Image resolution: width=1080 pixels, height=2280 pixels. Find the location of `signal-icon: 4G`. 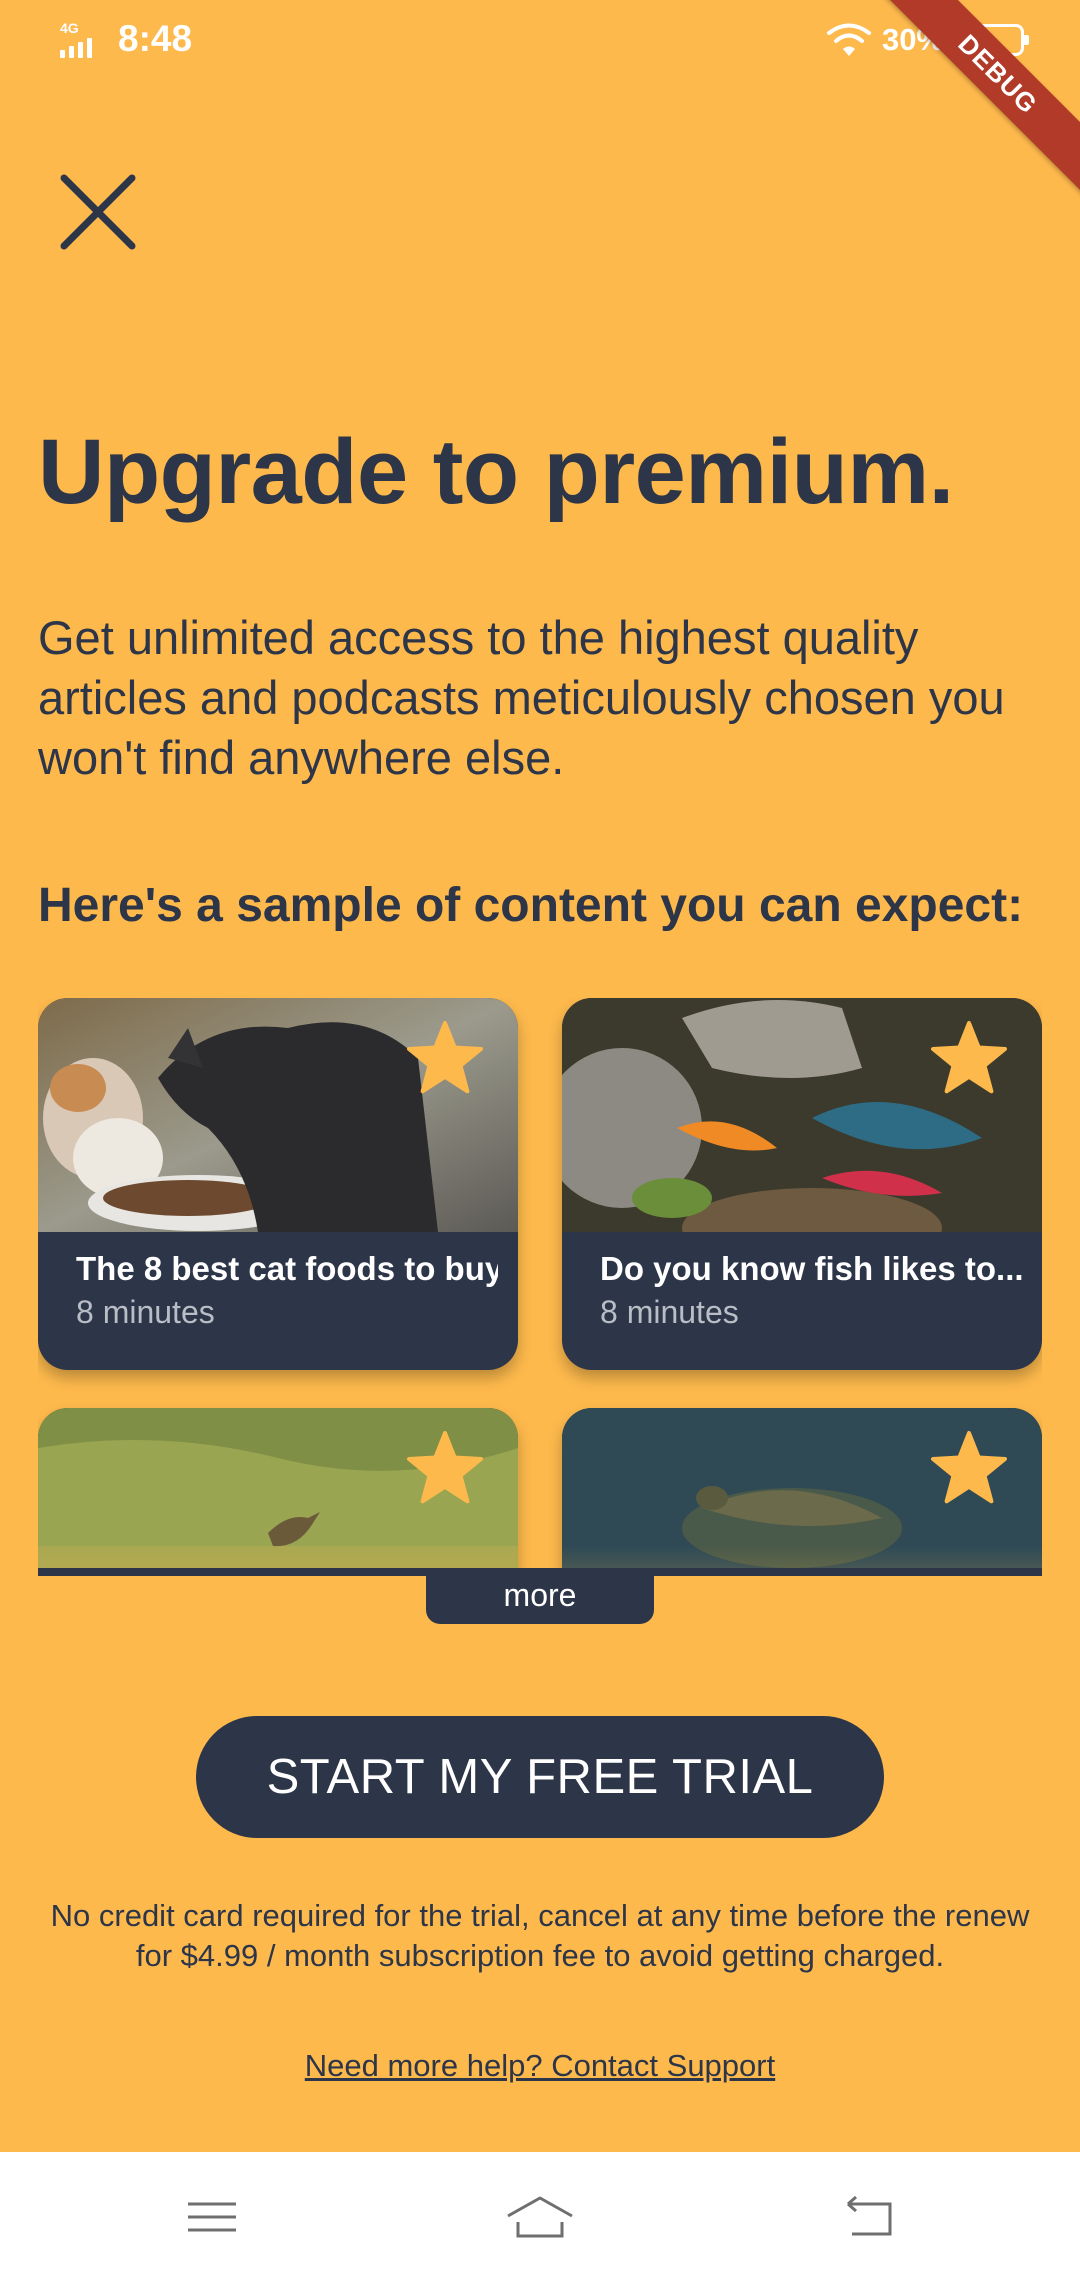

signal-icon: 4G is located at coordinates (79, 39).